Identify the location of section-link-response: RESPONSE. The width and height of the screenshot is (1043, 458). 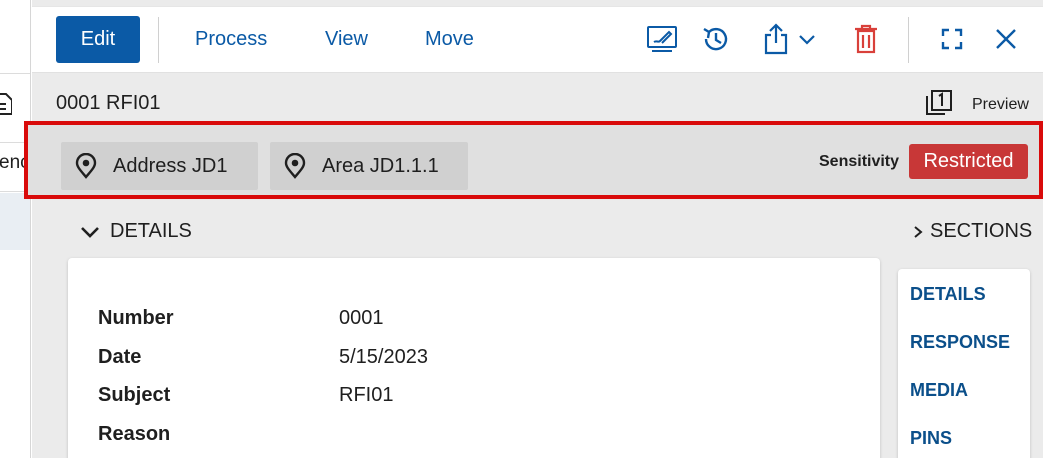
(960, 342).